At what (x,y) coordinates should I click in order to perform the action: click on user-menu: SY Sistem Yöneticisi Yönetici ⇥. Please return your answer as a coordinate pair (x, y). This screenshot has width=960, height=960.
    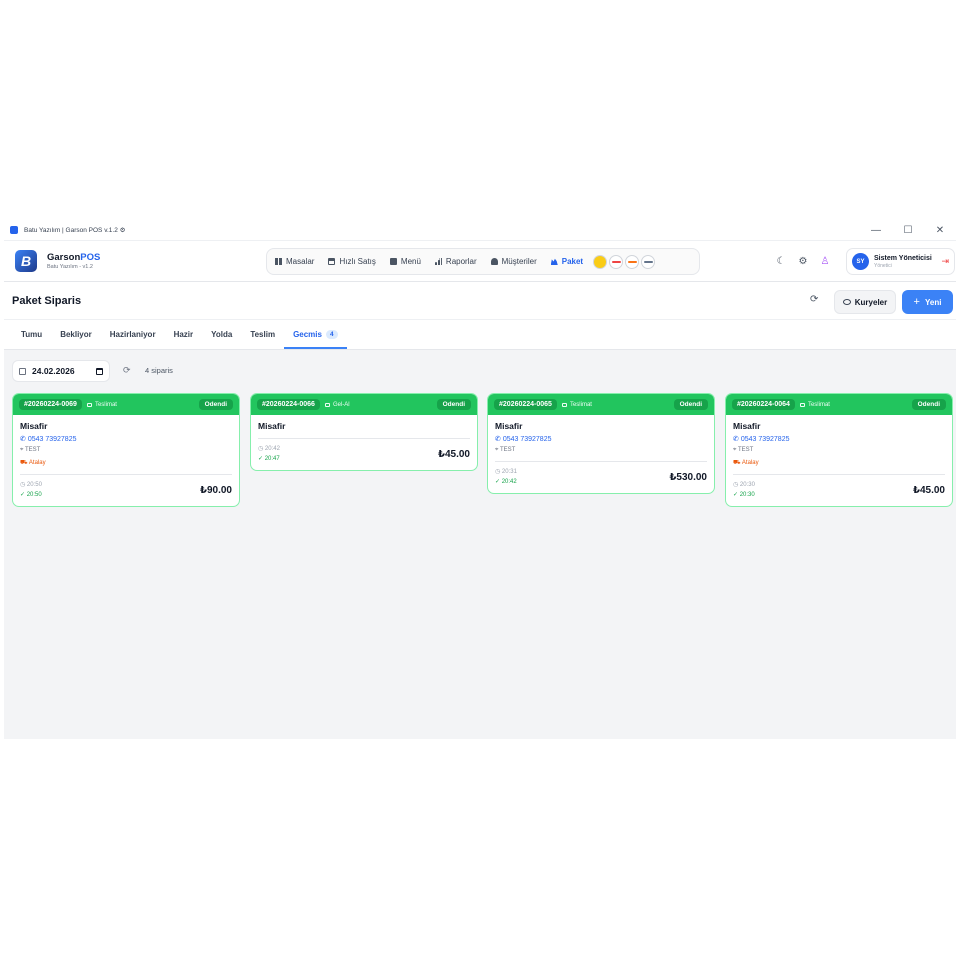
    Looking at the image, I should click on (900, 261).